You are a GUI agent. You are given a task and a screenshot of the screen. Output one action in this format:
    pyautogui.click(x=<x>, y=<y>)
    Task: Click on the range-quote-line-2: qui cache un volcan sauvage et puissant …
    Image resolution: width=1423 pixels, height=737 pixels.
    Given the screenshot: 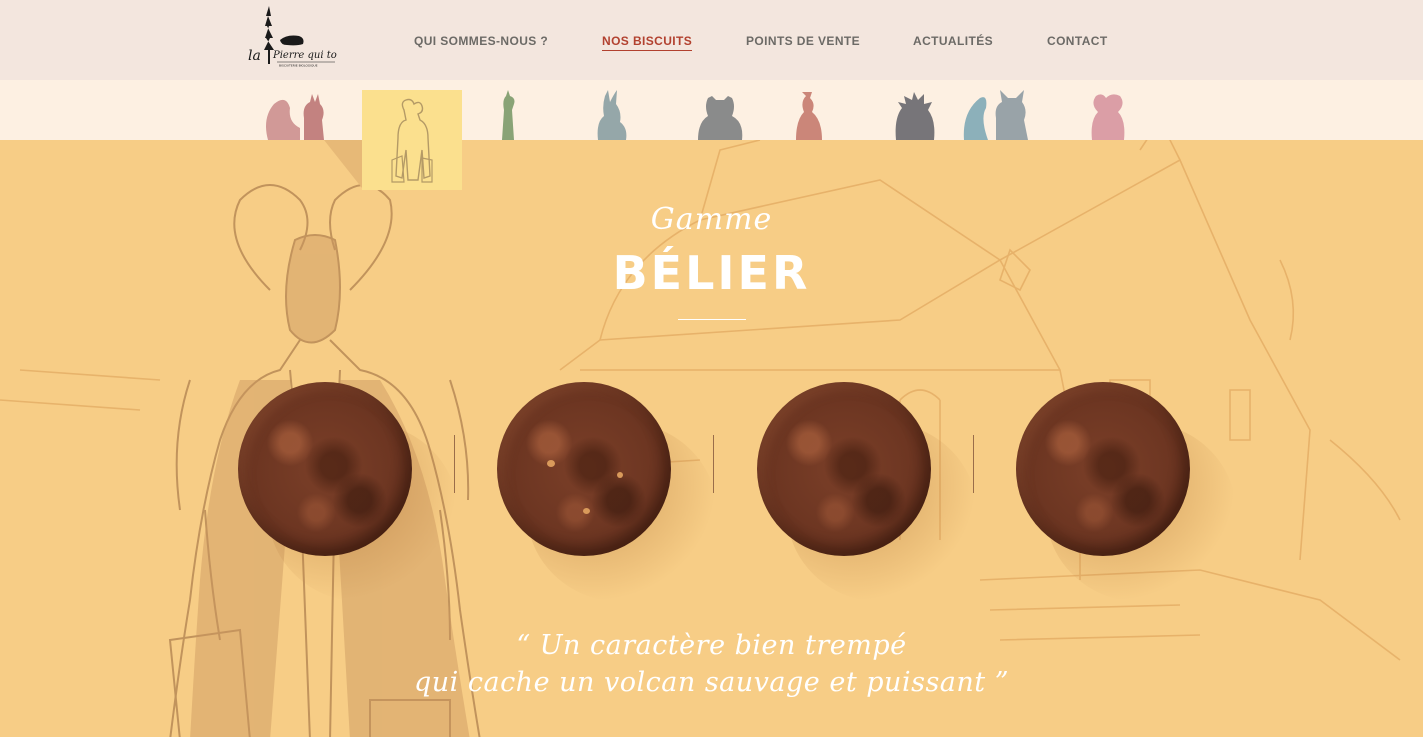 What is the action you would take?
    pyautogui.click(x=711, y=682)
    